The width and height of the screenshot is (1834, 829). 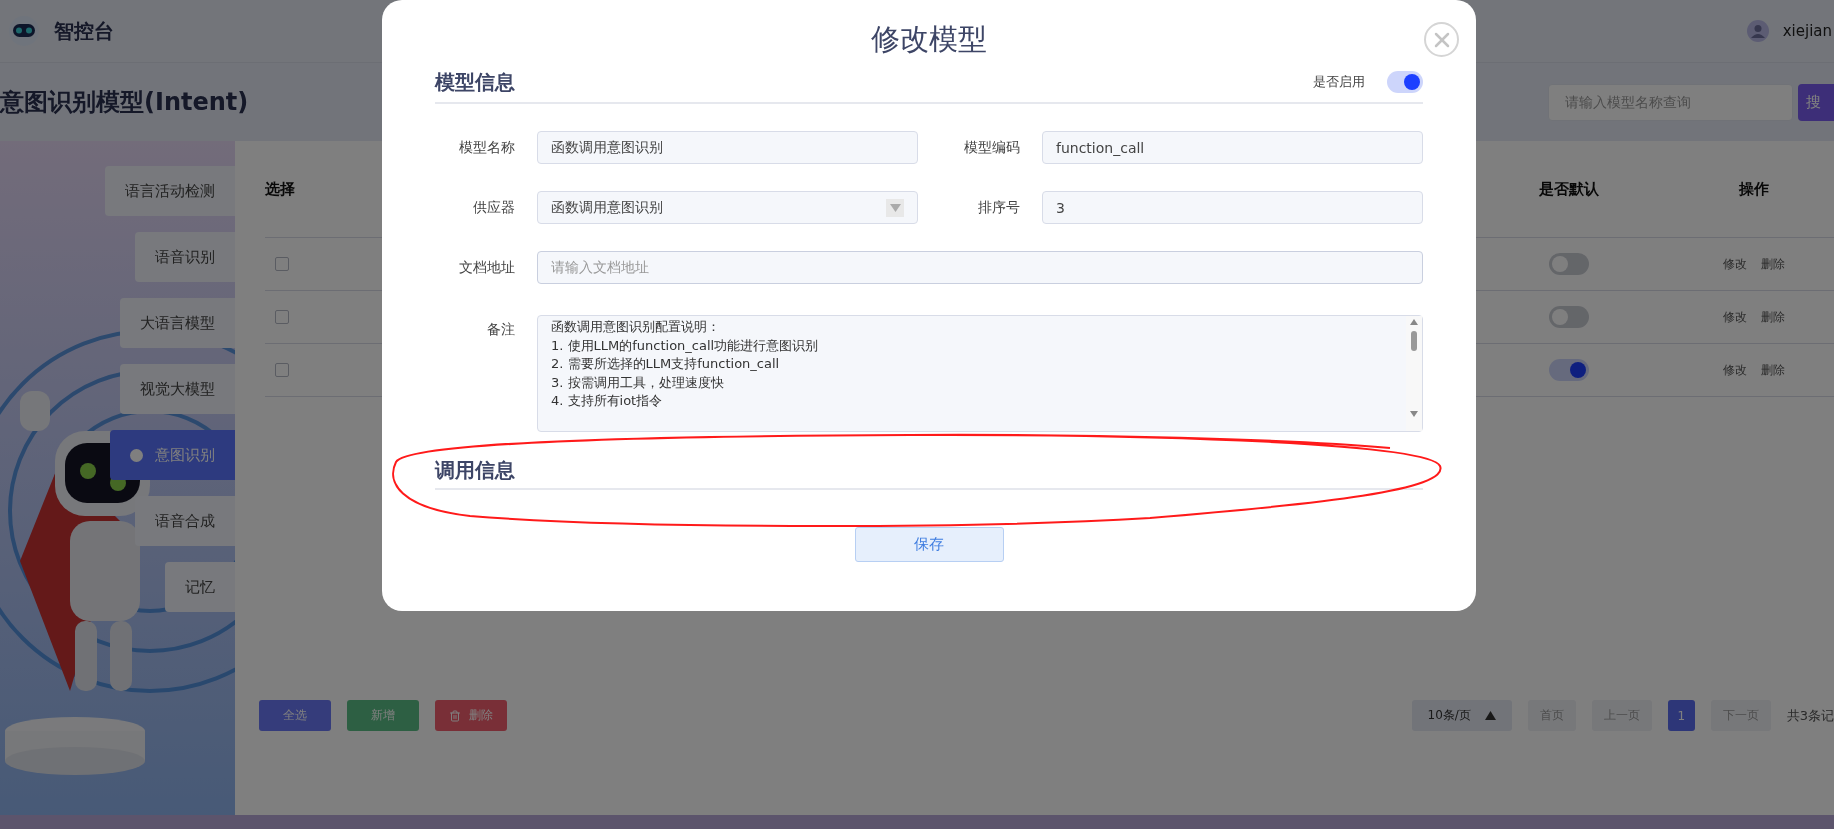 I want to click on close-button, so click(x=1441, y=39).